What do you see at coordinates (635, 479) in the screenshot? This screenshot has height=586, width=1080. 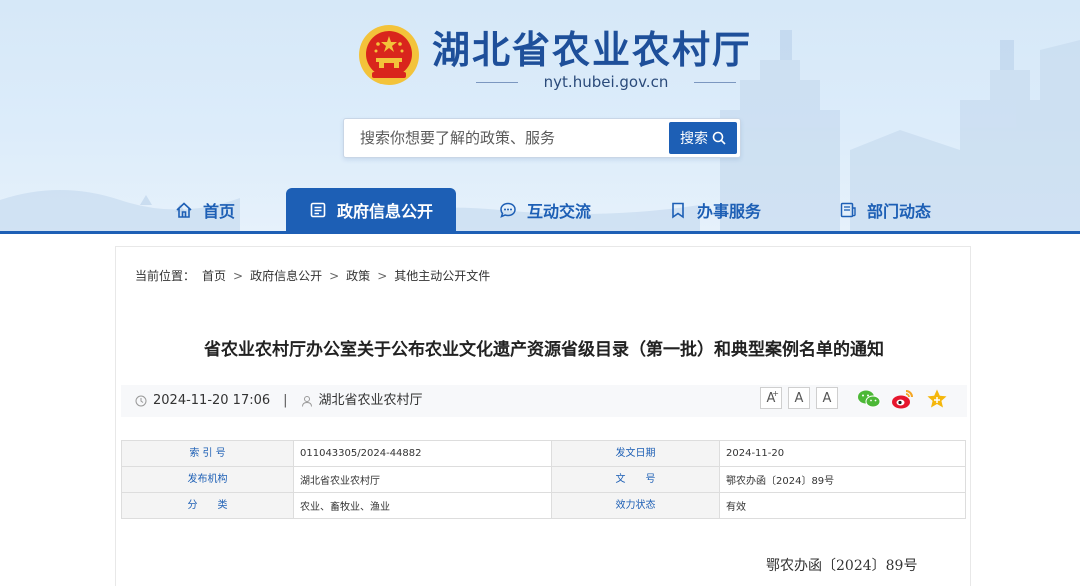 I see `table-label-cell: 文 号` at bounding box center [635, 479].